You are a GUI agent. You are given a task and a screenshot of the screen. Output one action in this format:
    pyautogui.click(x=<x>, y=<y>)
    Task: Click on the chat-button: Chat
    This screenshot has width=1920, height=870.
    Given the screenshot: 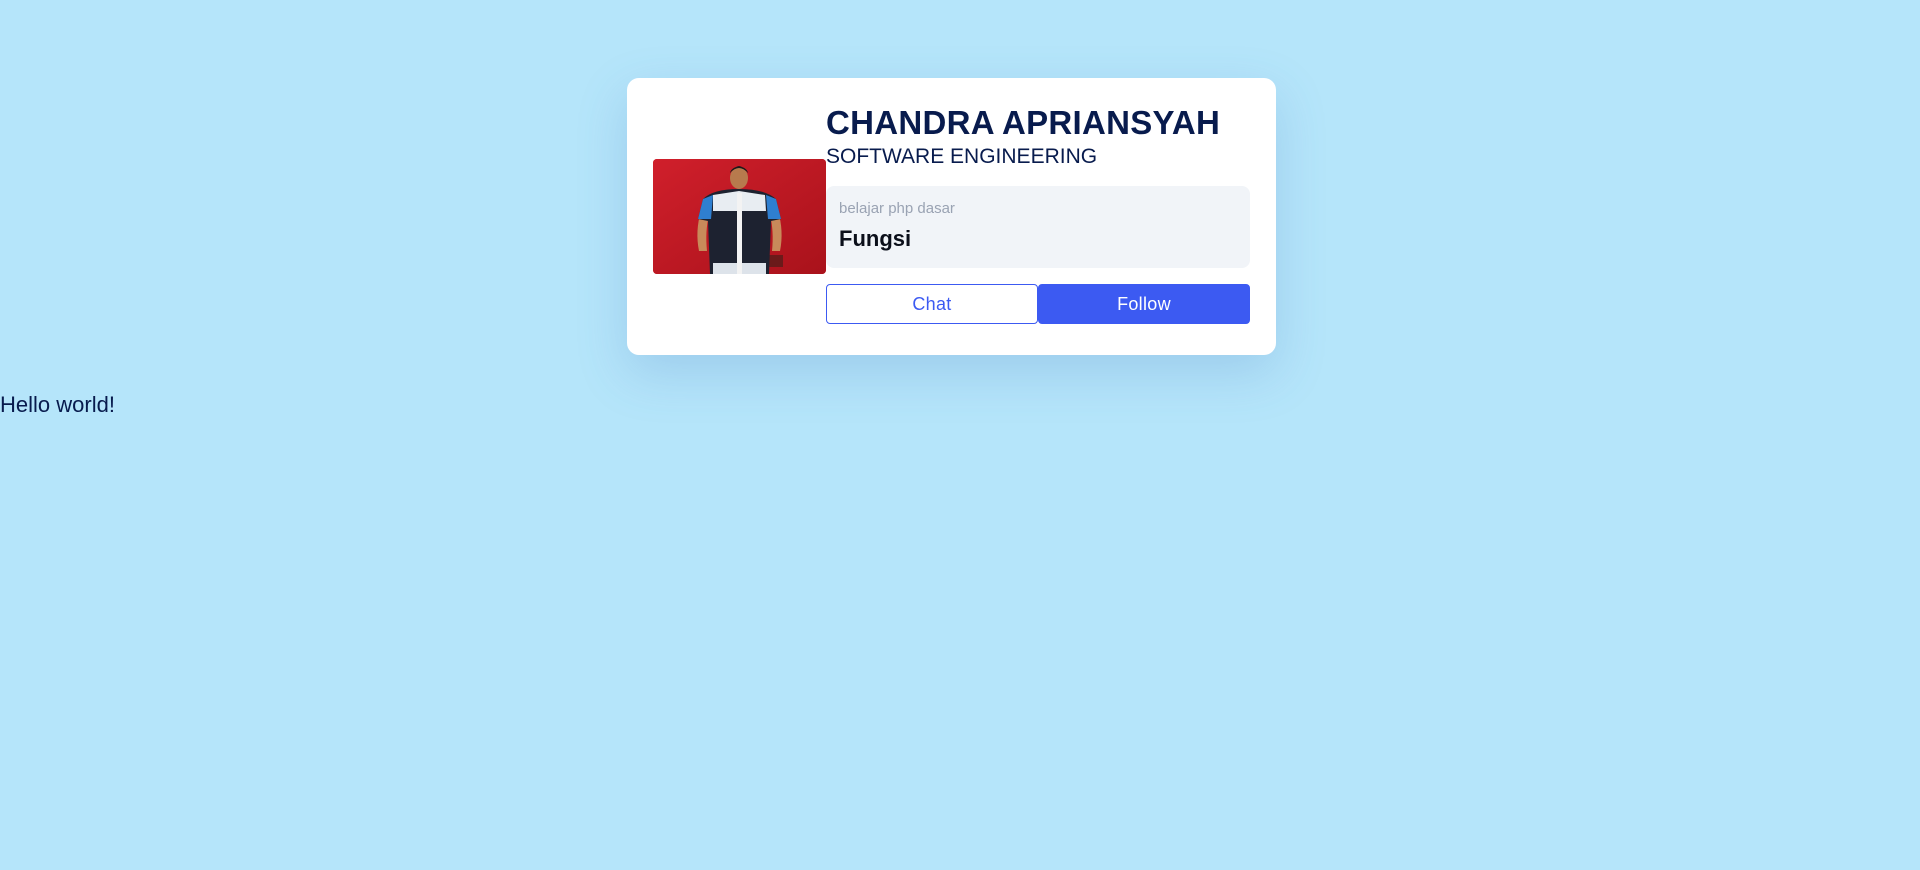 What is the action you would take?
    pyautogui.click(x=932, y=304)
    